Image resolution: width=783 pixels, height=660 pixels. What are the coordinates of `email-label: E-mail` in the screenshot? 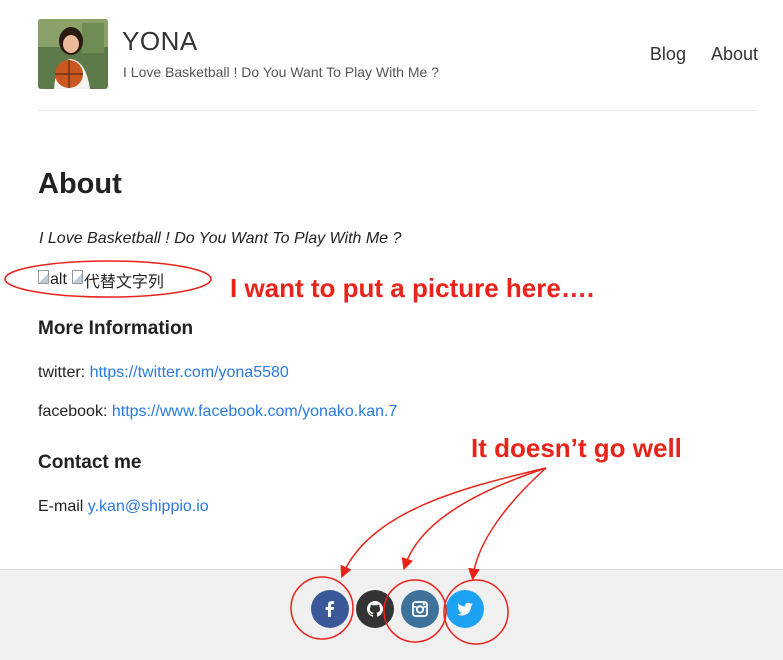 It's located at (61, 506).